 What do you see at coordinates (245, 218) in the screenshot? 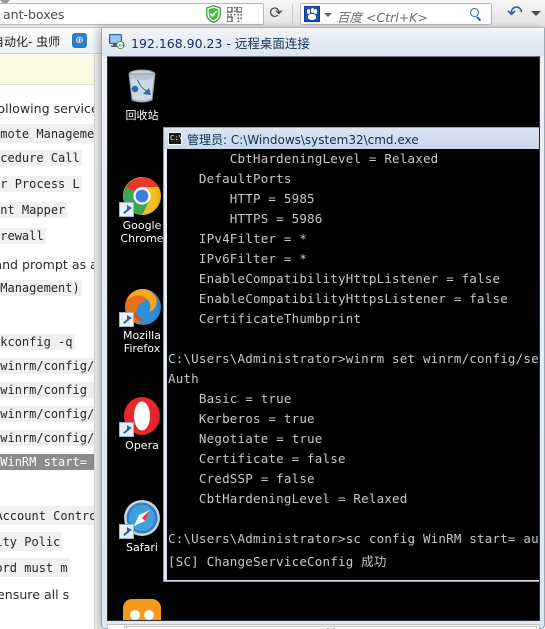
I see `console-line: HTTPS = 5986` at bounding box center [245, 218].